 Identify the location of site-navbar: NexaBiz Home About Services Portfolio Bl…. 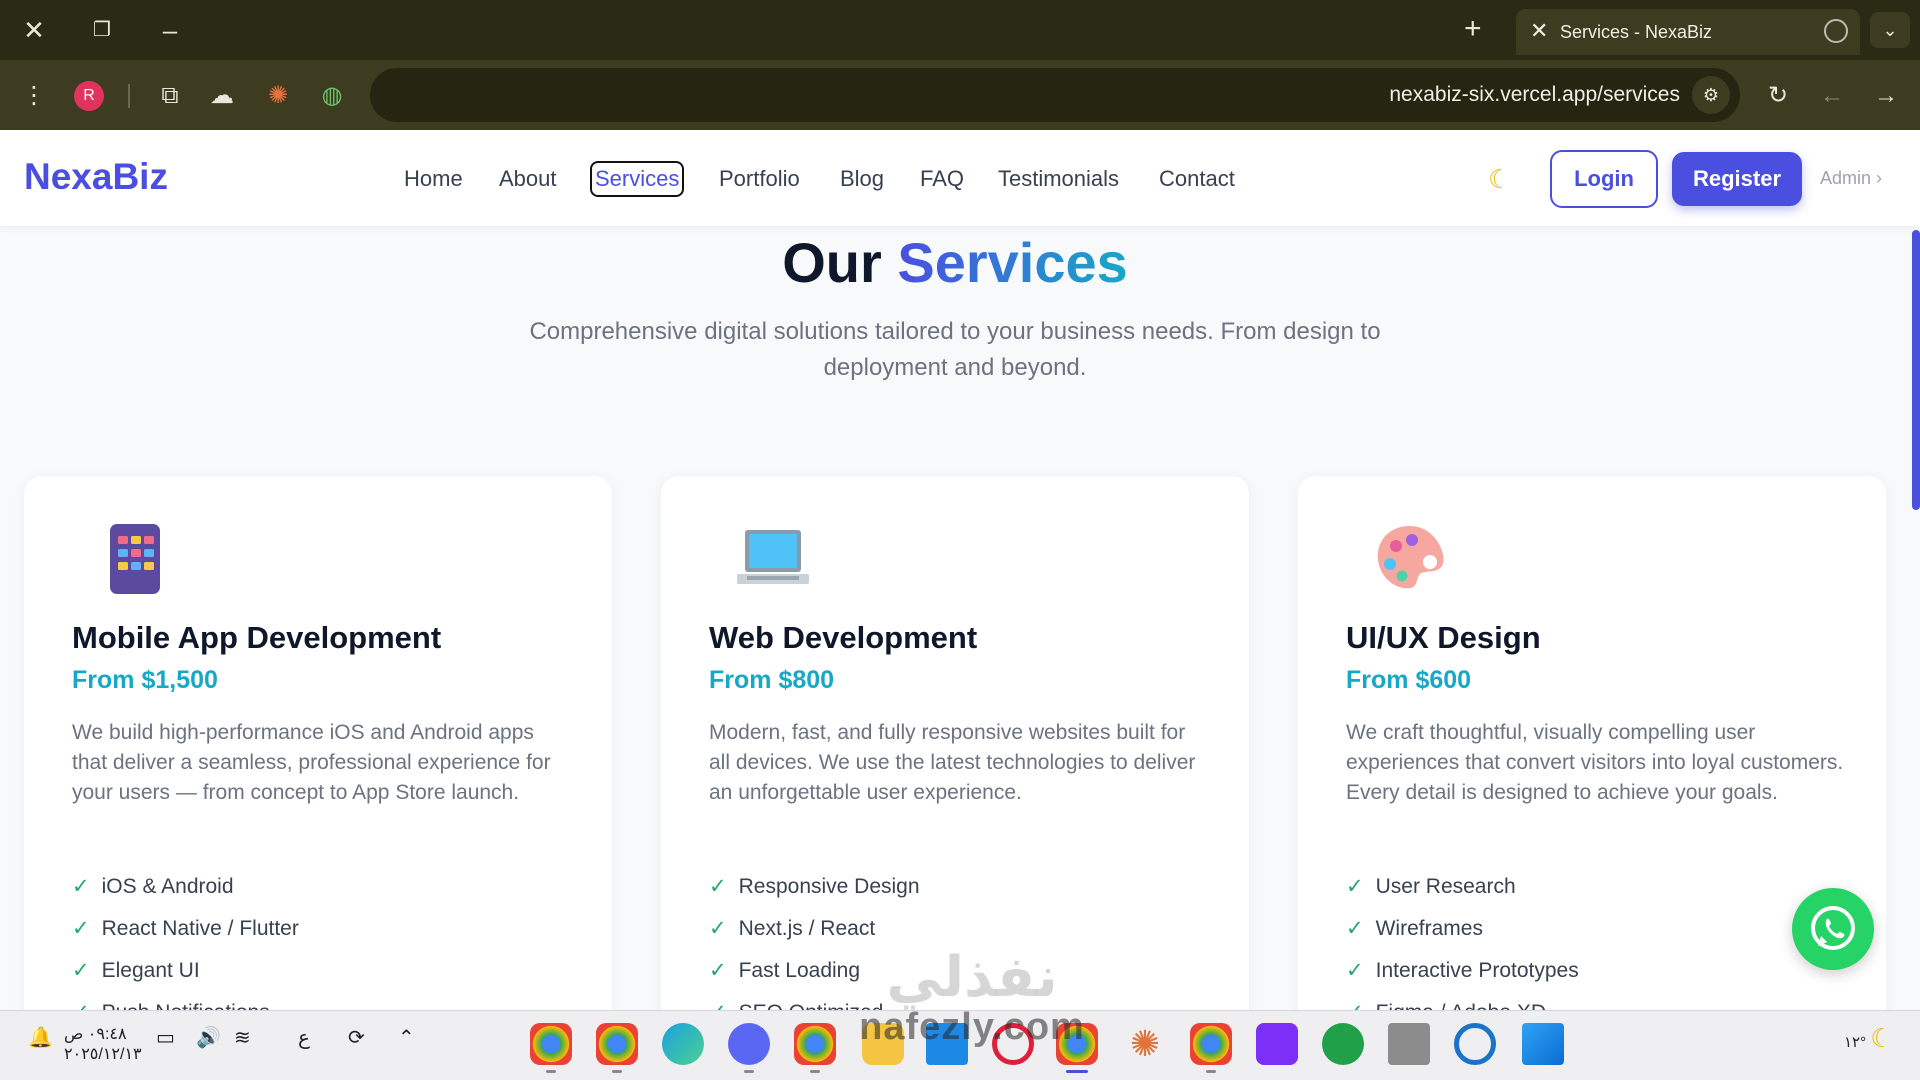
(960, 178).